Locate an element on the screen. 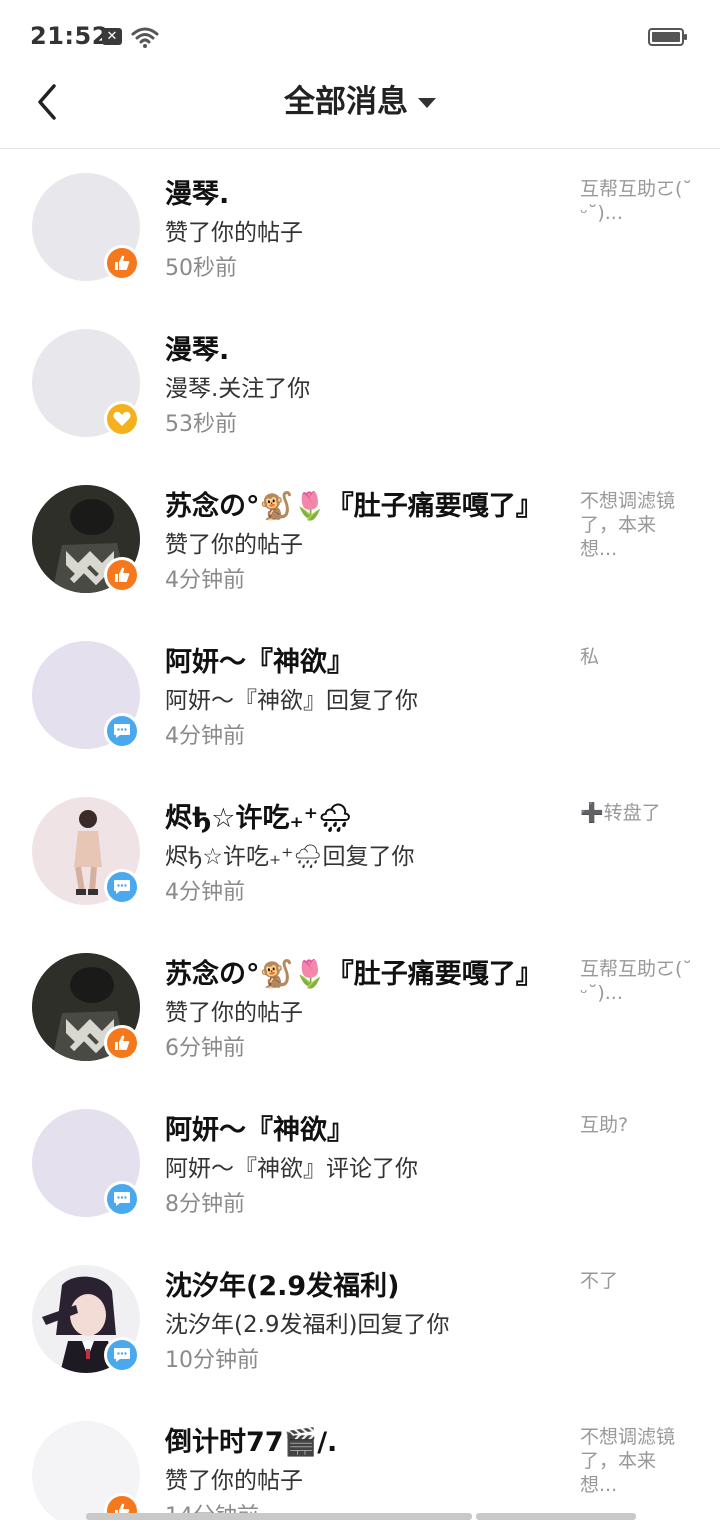  message-item: 漫琴. 漫琴.关注了你 53秒前 is located at coordinates (360, 384).